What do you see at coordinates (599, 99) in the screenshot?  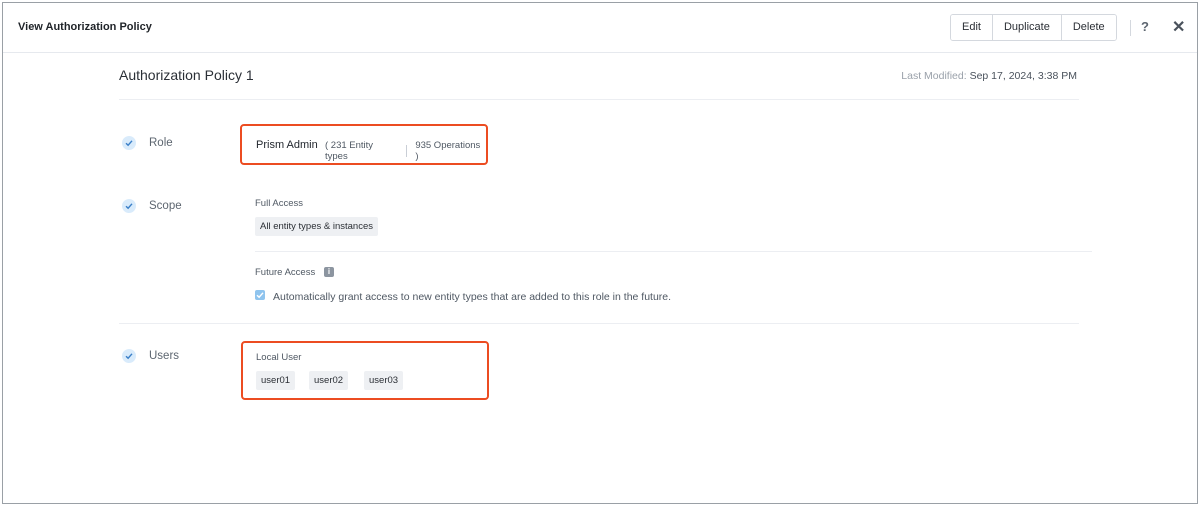 I see `title-divider` at bounding box center [599, 99].